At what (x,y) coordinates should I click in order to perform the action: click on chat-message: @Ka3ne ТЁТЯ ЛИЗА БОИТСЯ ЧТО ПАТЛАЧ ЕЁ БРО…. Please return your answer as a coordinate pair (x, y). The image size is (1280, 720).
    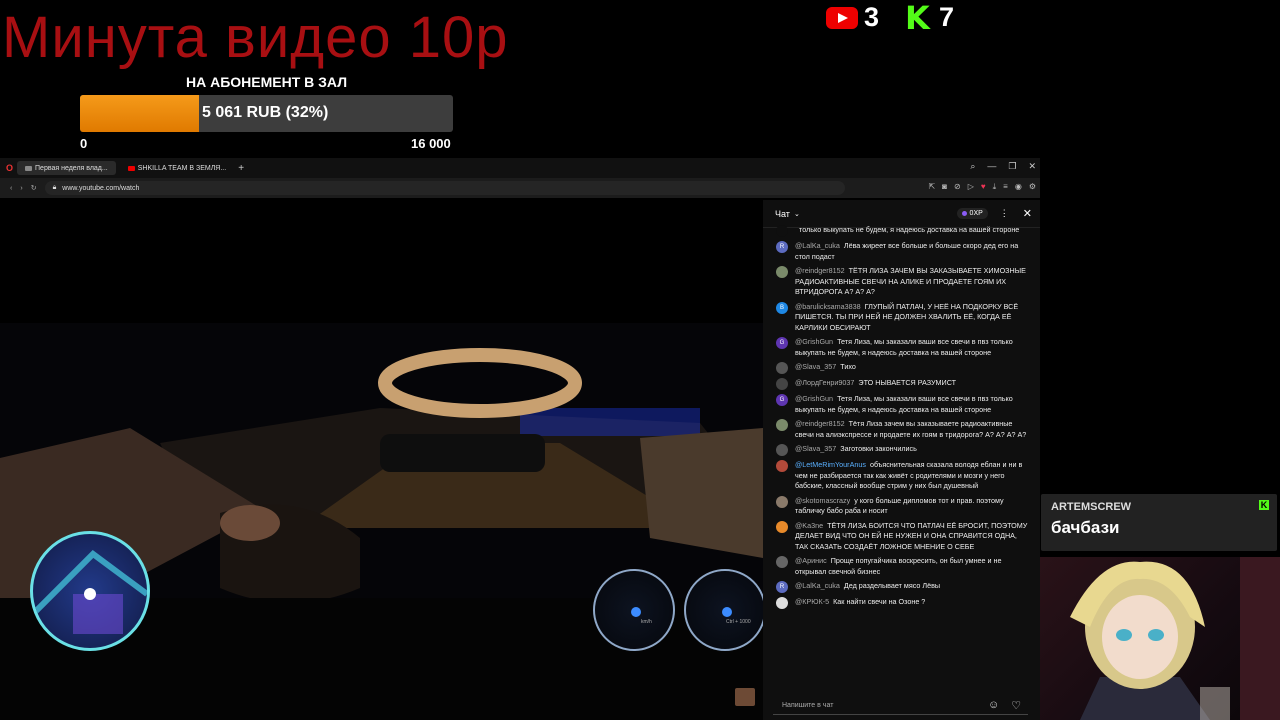
    Looking at the image, I should click on (901, 538).